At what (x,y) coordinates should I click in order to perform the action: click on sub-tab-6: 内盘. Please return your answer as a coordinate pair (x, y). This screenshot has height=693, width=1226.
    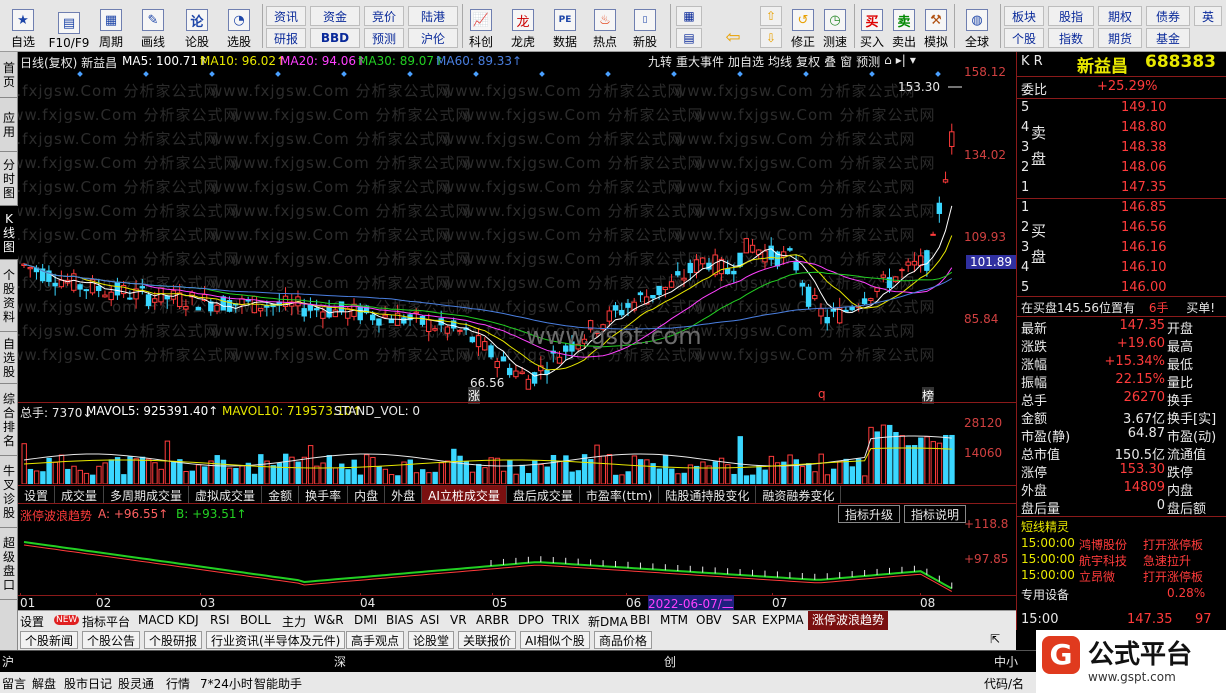
    Looking at the image, I should click on (367, 494).